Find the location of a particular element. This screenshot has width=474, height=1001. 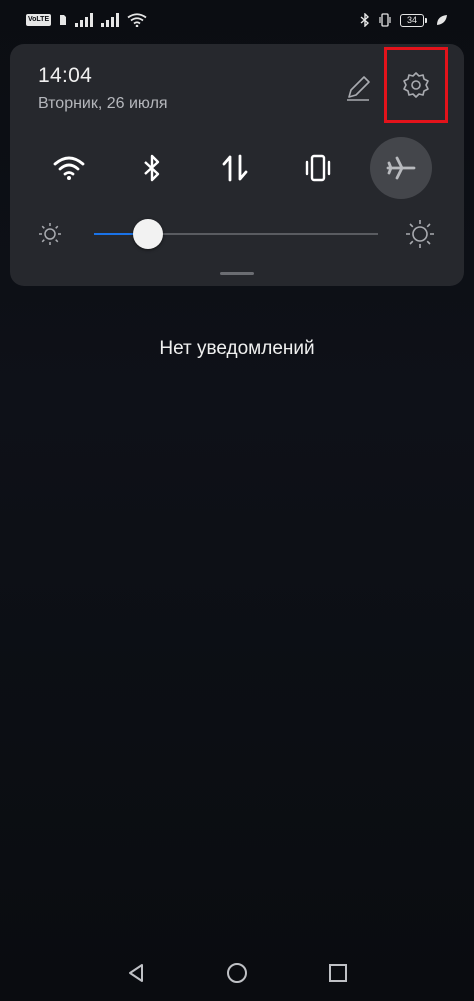

brightness-low-icon is located at coordinates (50, 234).